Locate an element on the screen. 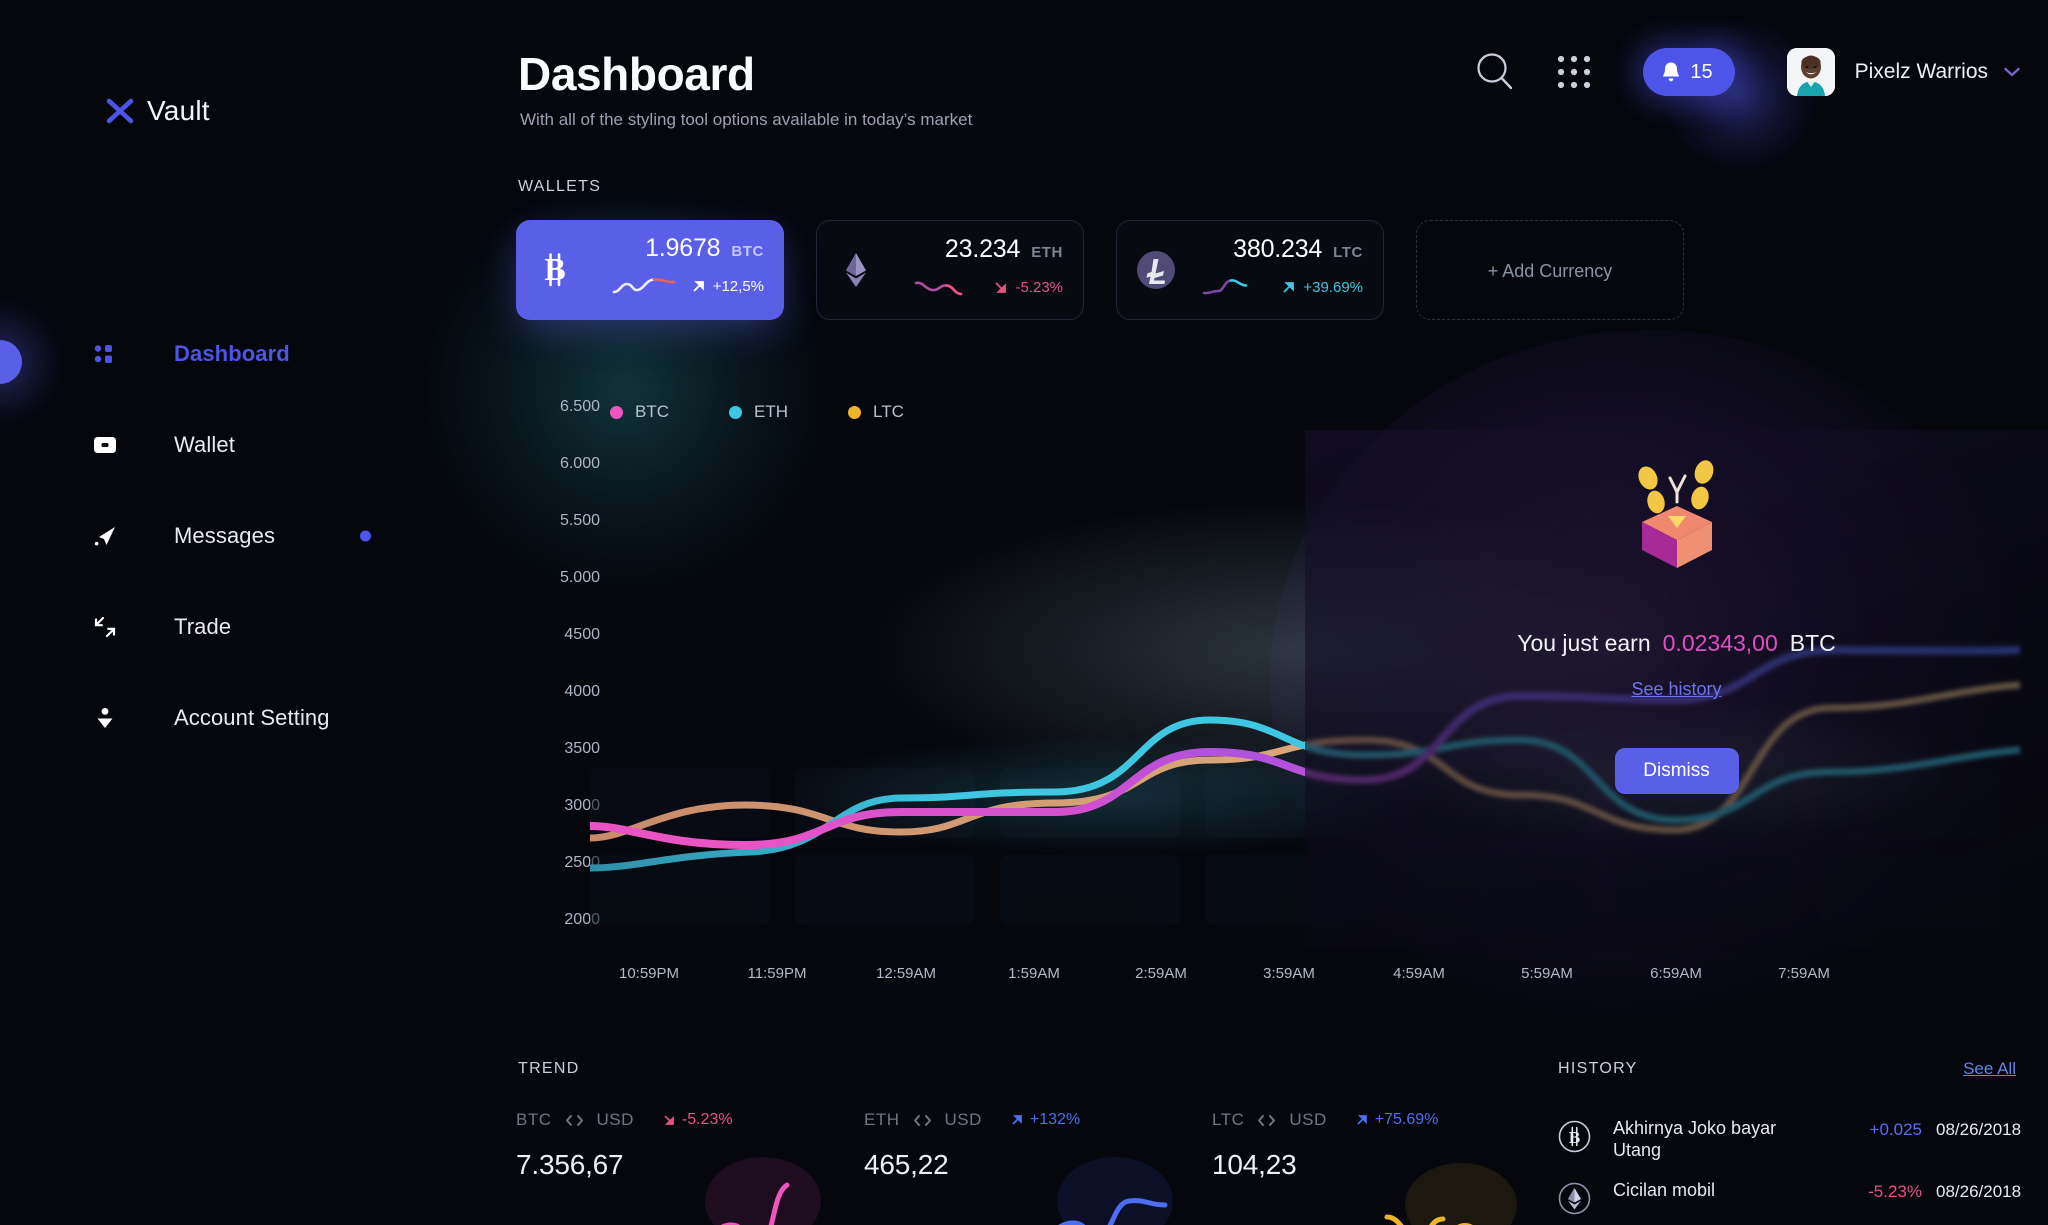 Image resolution: width=2048 pixels, height=1225 pixels. sidebar-item-label: Wallet is located at coordinates (204, 444).